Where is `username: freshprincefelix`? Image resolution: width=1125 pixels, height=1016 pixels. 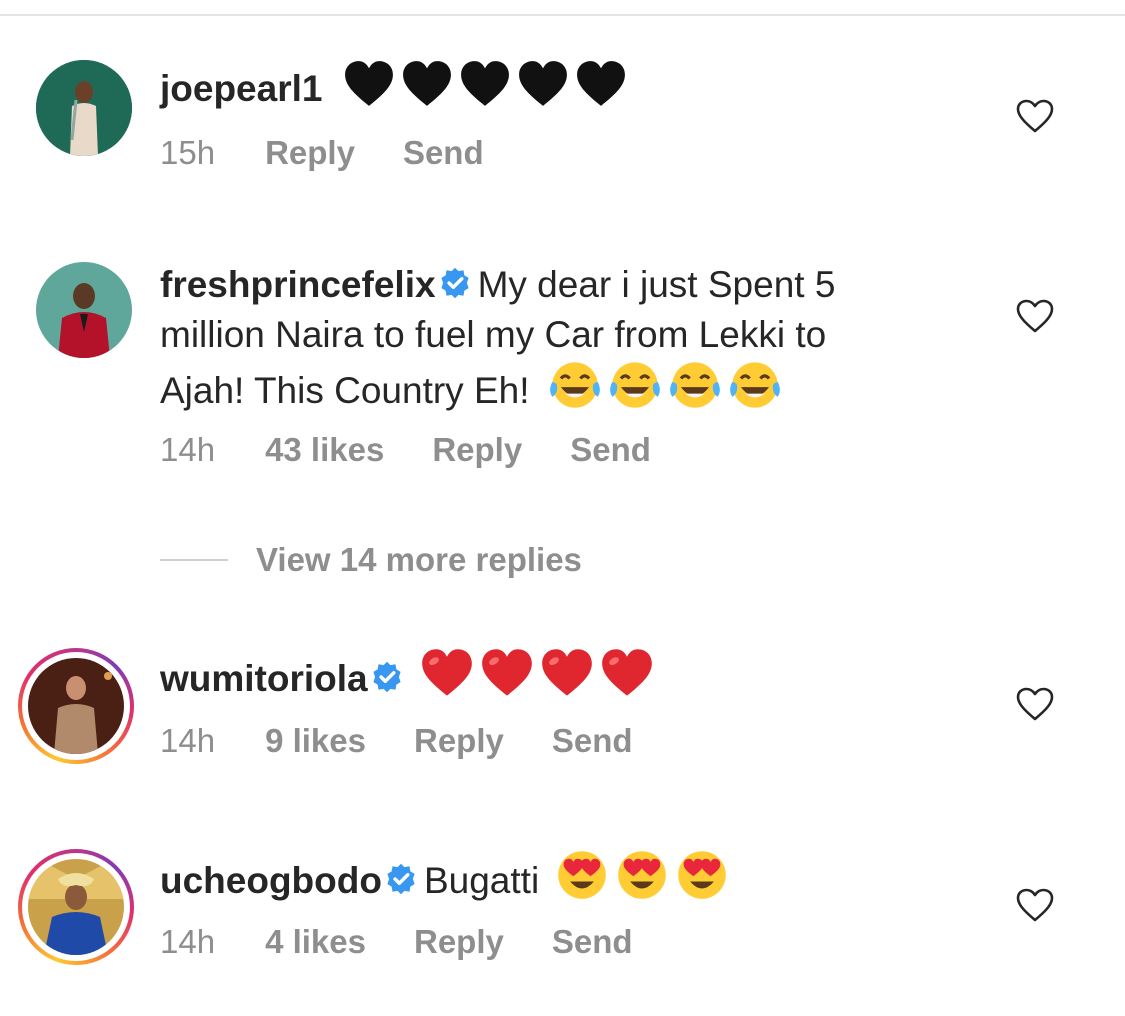 username: freshprincefelix is located at coordinates (298, 284).